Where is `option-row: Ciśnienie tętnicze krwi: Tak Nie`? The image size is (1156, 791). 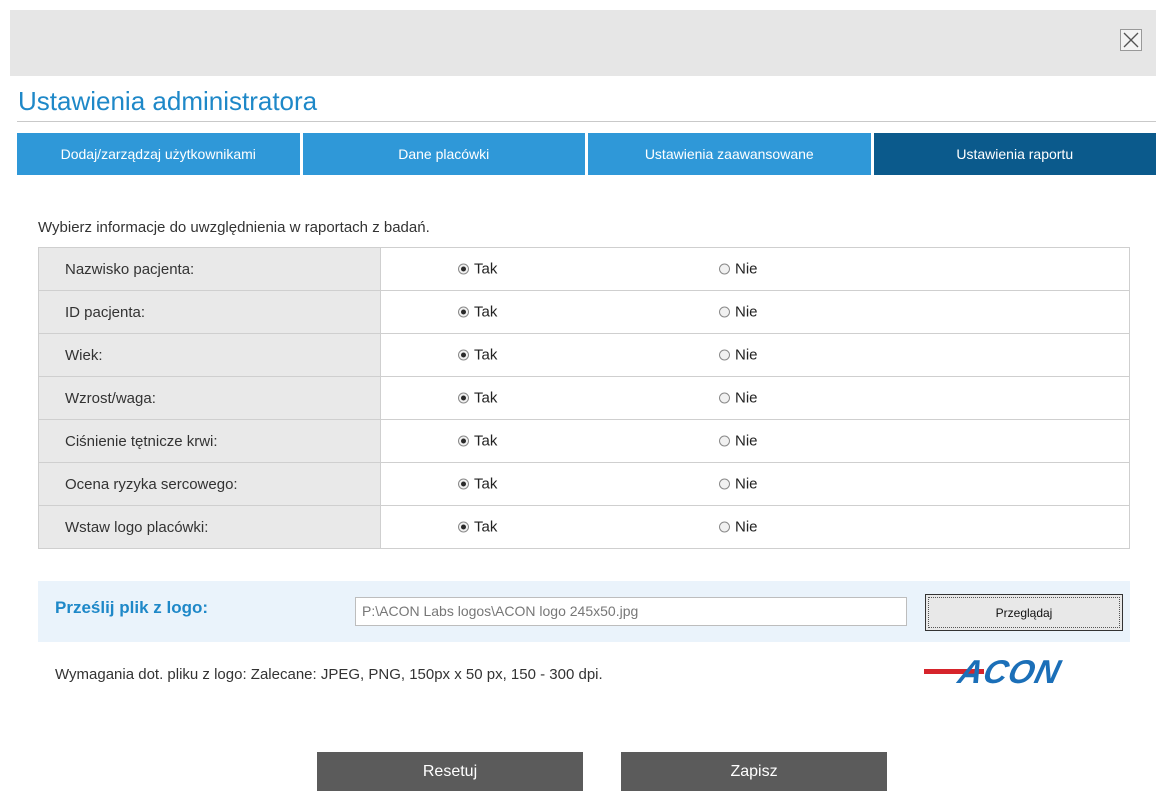
option-row: Ciśnienie tętnicze krwi: Tak Nie is located at coordinates (584, 441).